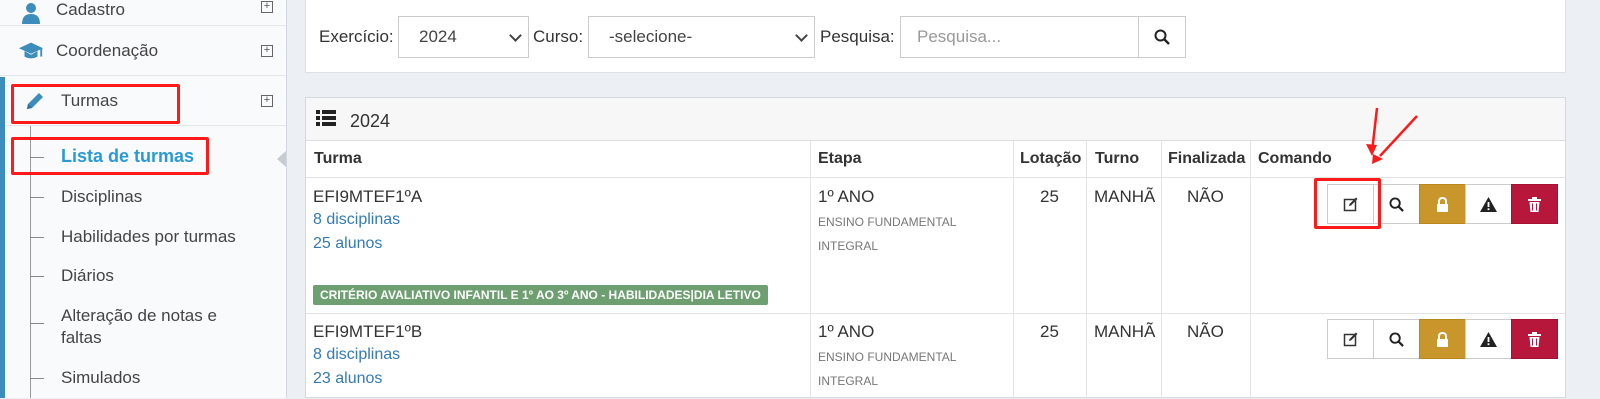 Image resolution: width=1600 pixels, height=399 pixels. Describe the element at coordinates (840, 159) in the screenshot. I see `column-header-etapa: Etapa` at that location.